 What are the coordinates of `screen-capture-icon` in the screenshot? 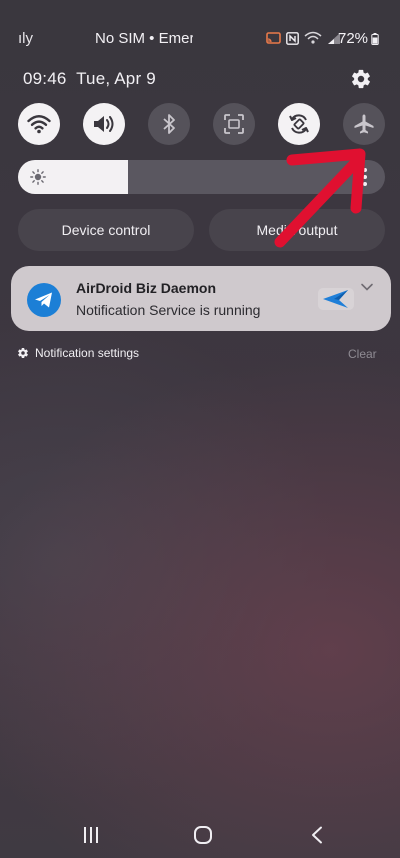 It's located at (234, 124).